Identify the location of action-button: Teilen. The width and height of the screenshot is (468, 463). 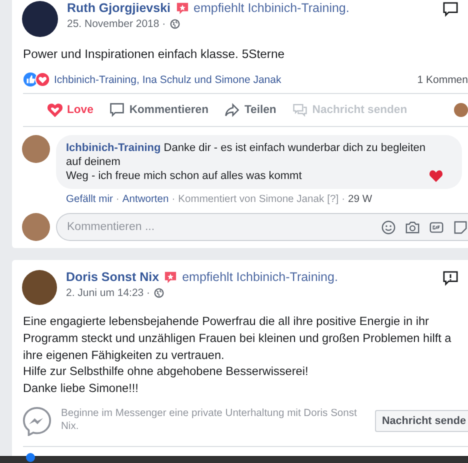
(250, 110).